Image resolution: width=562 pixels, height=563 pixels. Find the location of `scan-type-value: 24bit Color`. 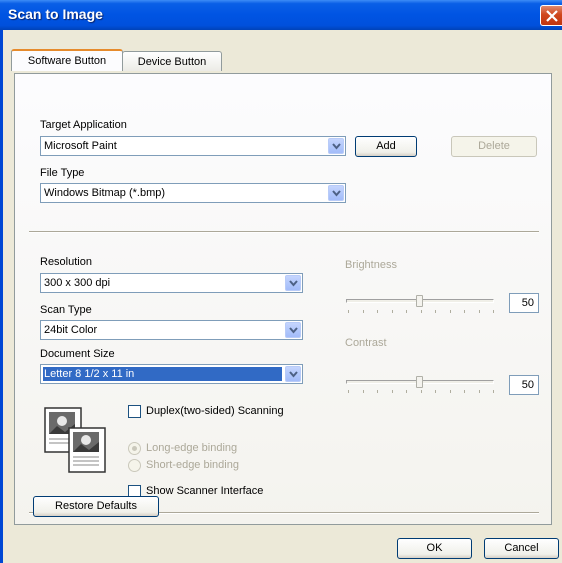

scan-type-value: 24bit Color is located at coordinates (71, 330).